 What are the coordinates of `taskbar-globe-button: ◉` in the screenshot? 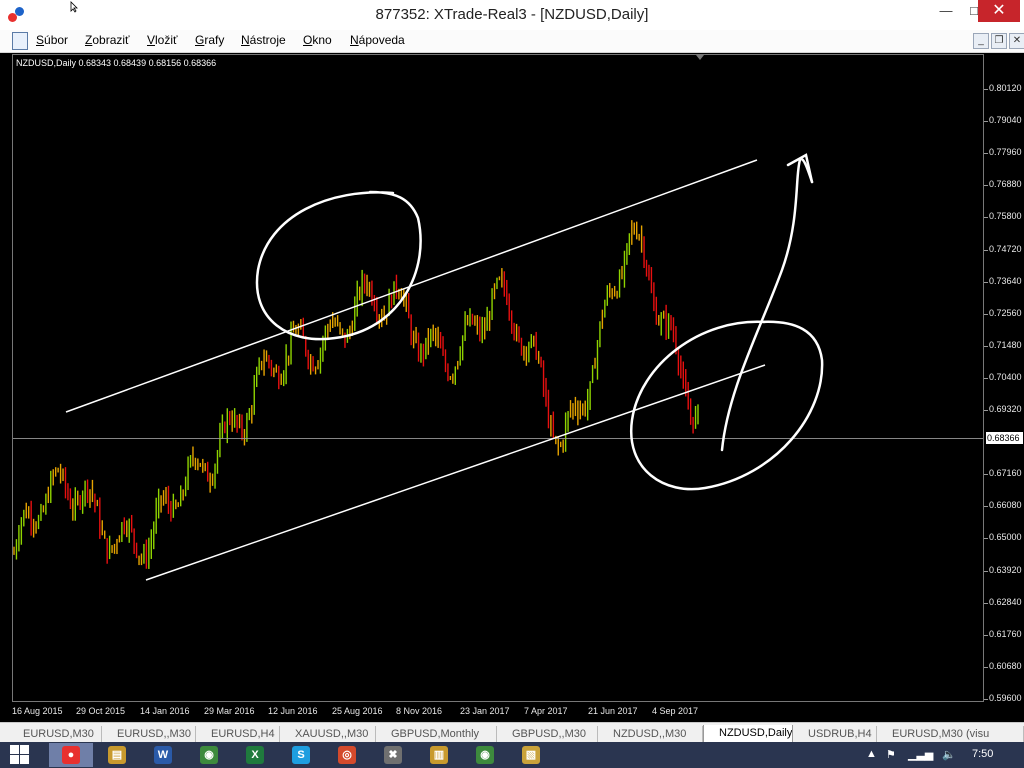 It's located at (209, 755).